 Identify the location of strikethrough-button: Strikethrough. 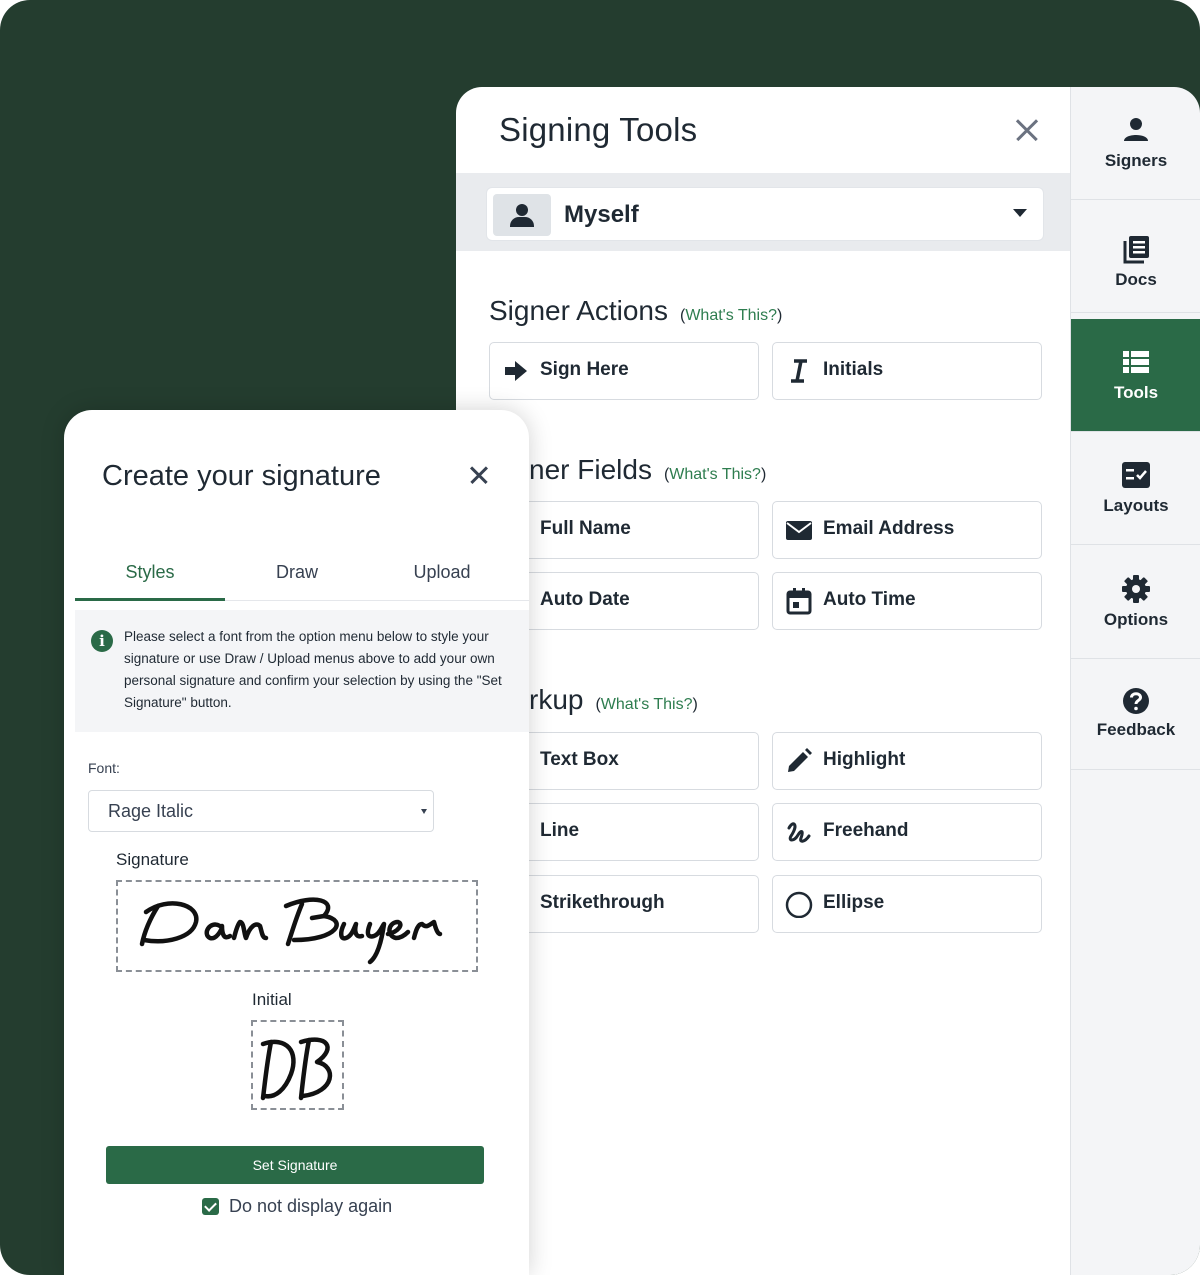
(624, 904).